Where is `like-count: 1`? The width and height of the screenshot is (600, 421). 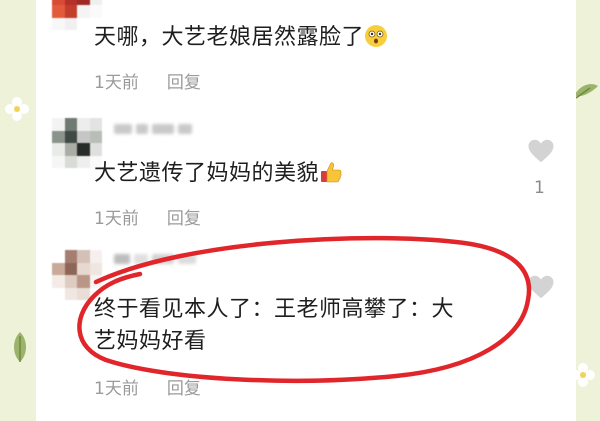
like-count: 1 is located at coordinates (539, 188).